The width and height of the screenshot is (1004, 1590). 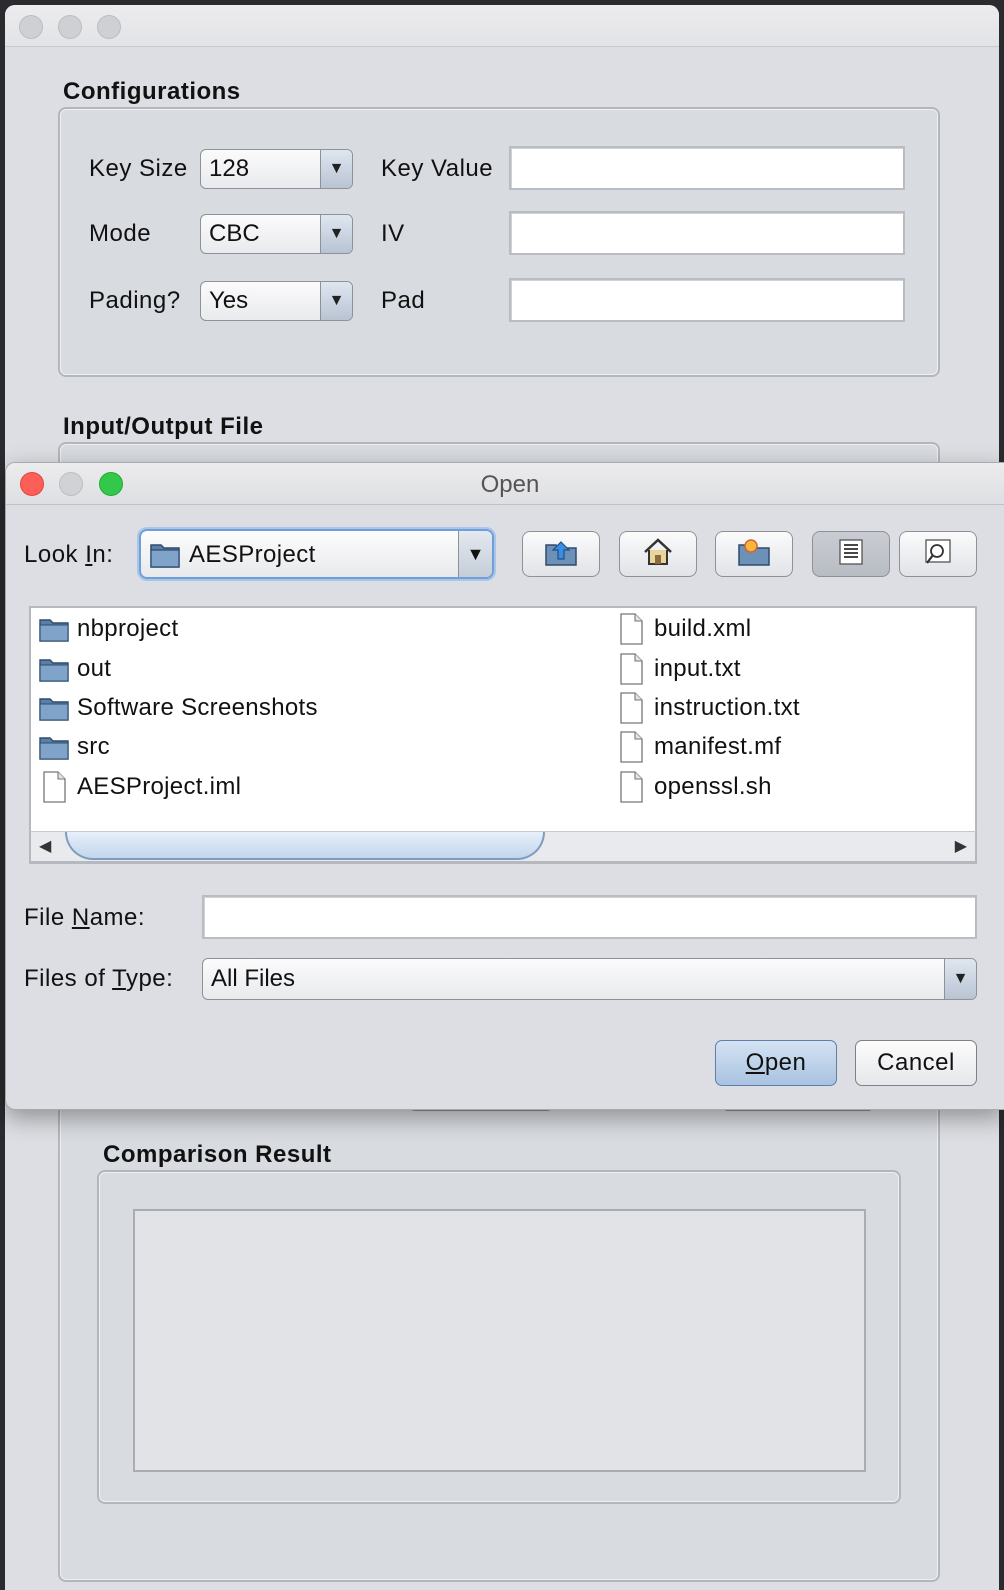 I want to click on file-type-combo: All Files ▼, so click(x=589, y=979).